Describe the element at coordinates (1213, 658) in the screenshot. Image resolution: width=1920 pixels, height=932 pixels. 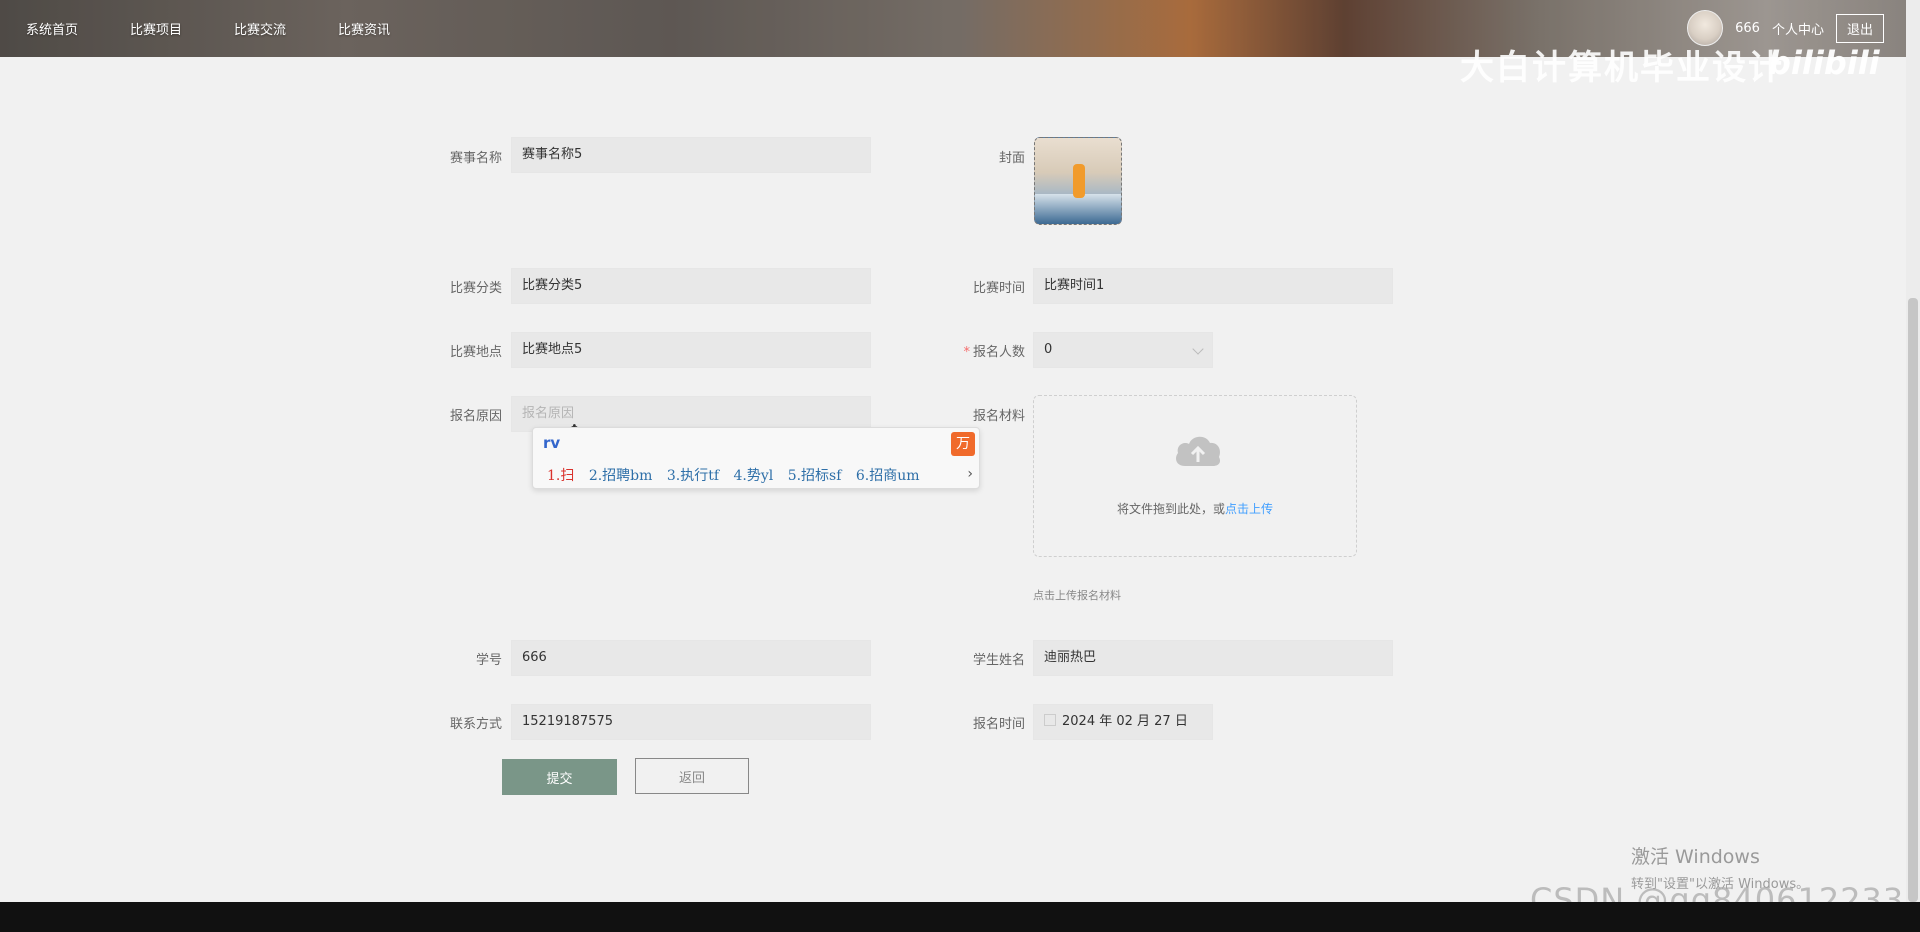
I see `student-name-input: 迪丽热巴` at that location.